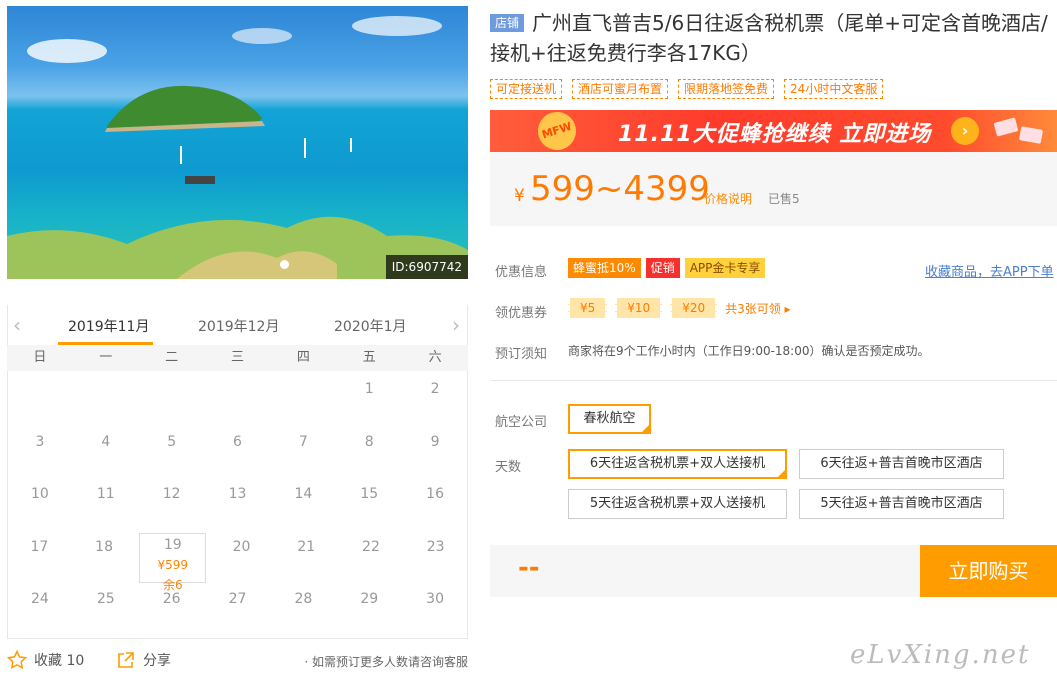 This screenshot has height=690, width=1057. Describe the element at coordinates (172, 544) in the screenshot. I see `day-number: 19` at that location.